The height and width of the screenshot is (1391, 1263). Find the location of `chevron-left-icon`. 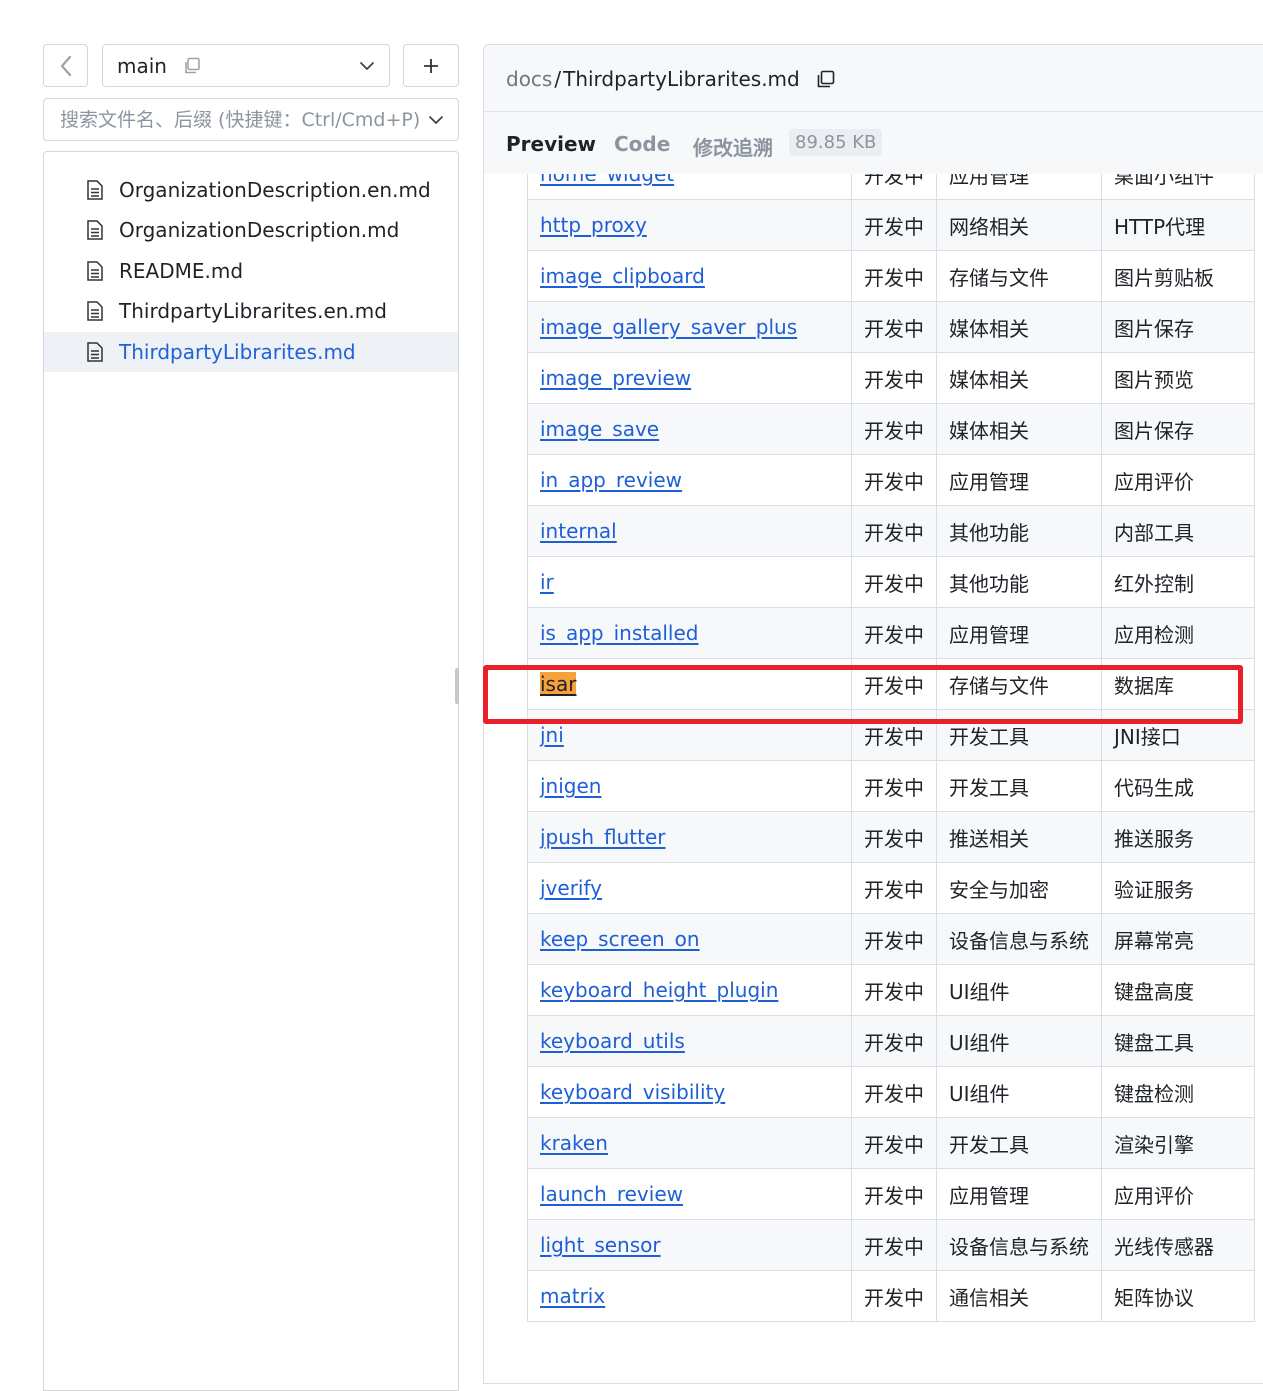

chevron-left-icon is located at coordinates (65, 65).